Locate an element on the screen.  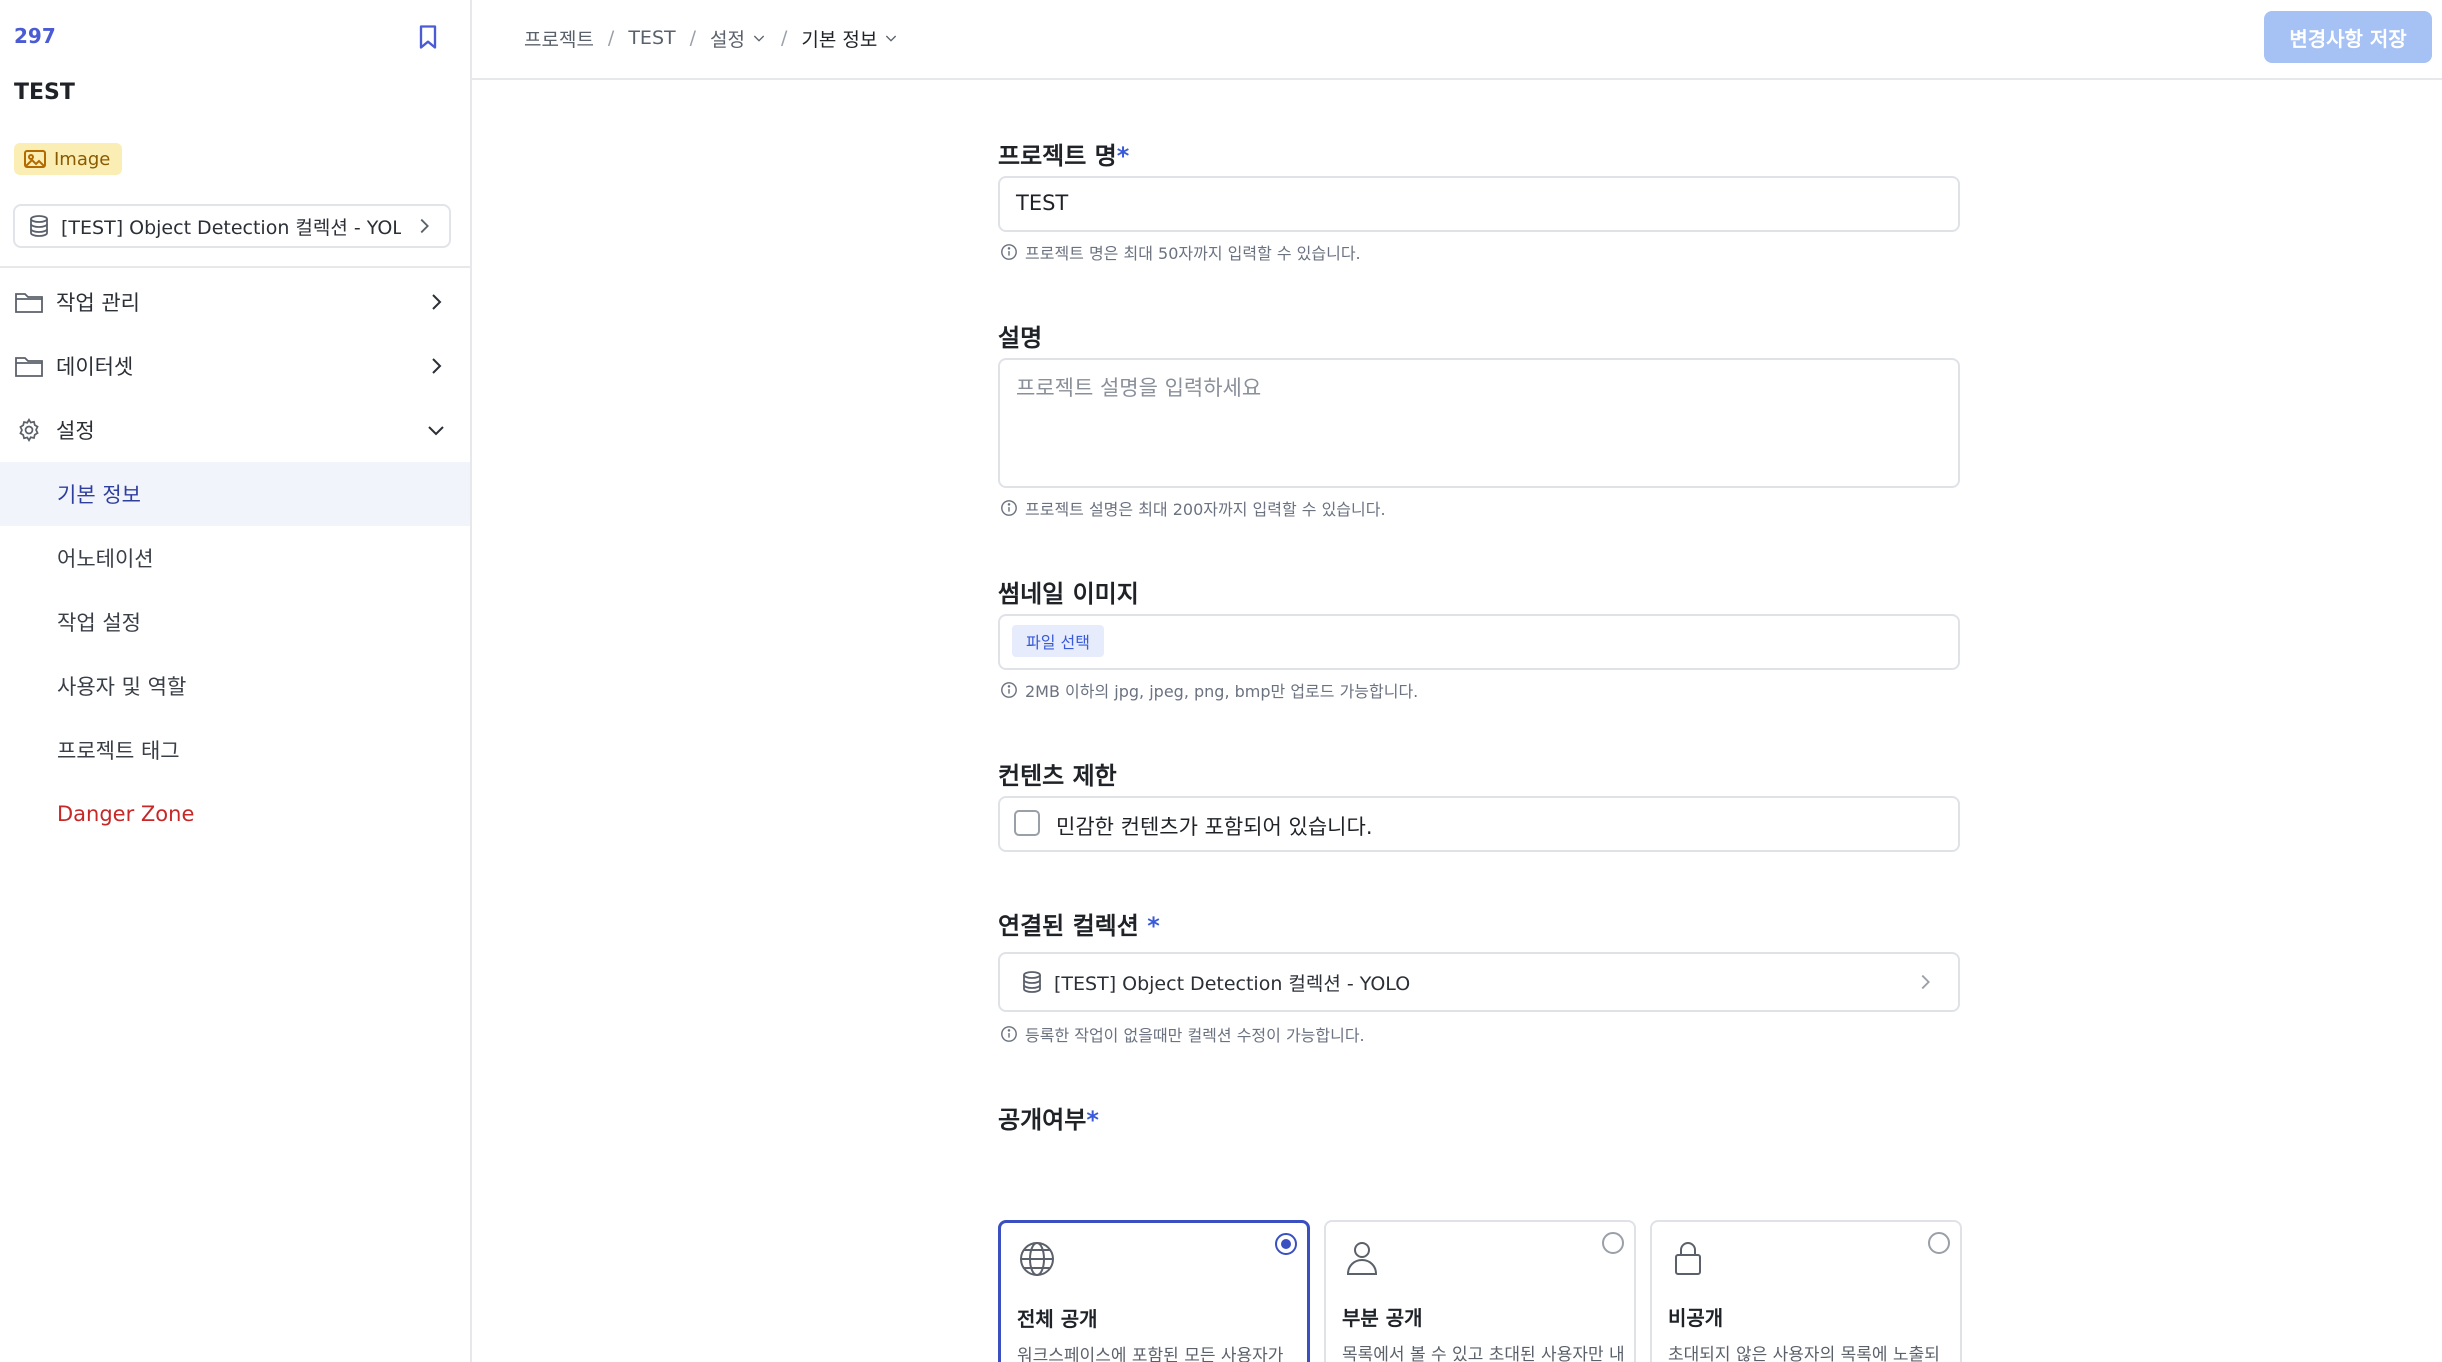
visibility-option-desc: 워크스페이스에 포함된 모든 사용자가 내용을 볼 수 있습니다. is located at coordinates (1150, 1354).